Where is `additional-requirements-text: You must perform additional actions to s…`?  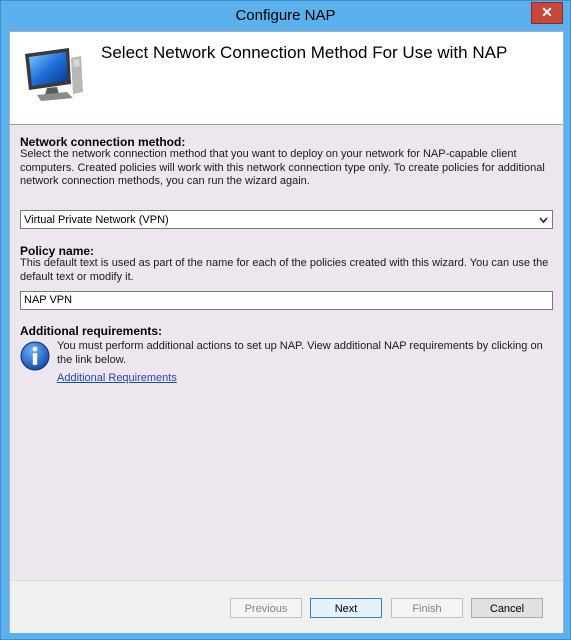 additional-requirements-text: You must perform additional actions to s… is located at coordinates (300, 353).